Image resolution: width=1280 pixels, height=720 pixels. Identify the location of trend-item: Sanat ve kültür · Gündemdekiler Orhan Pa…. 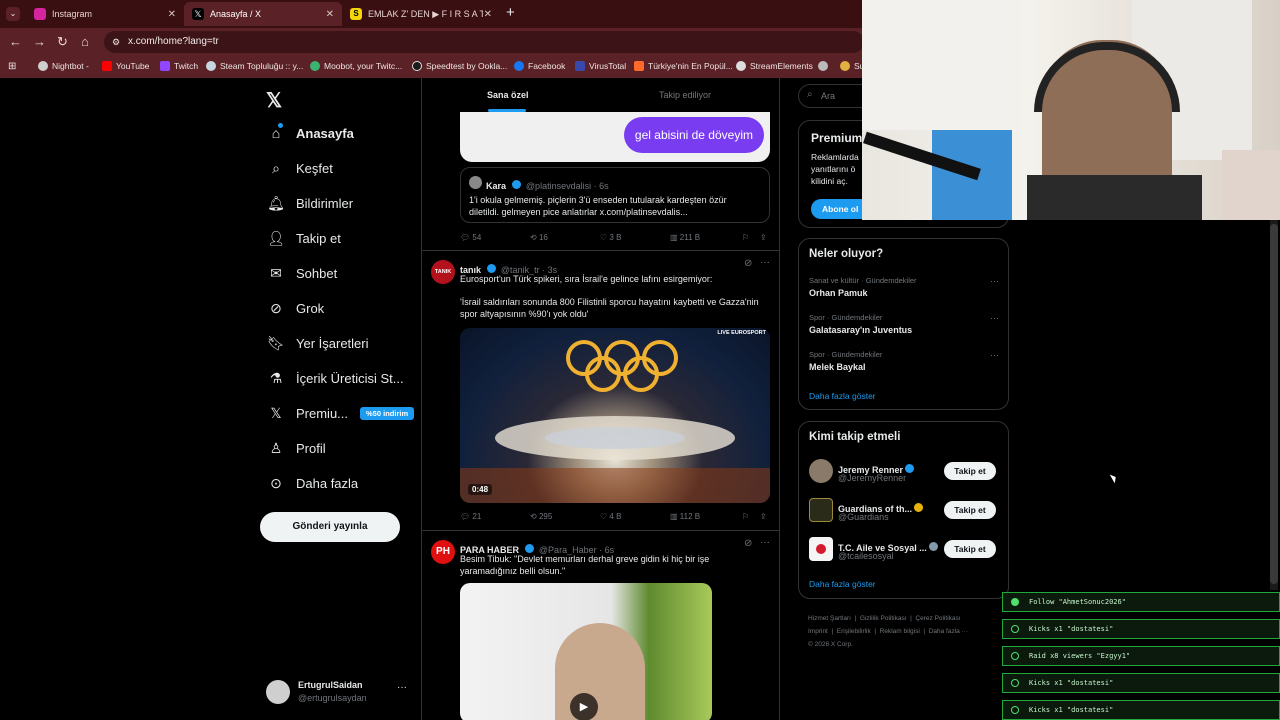
(904, 287).